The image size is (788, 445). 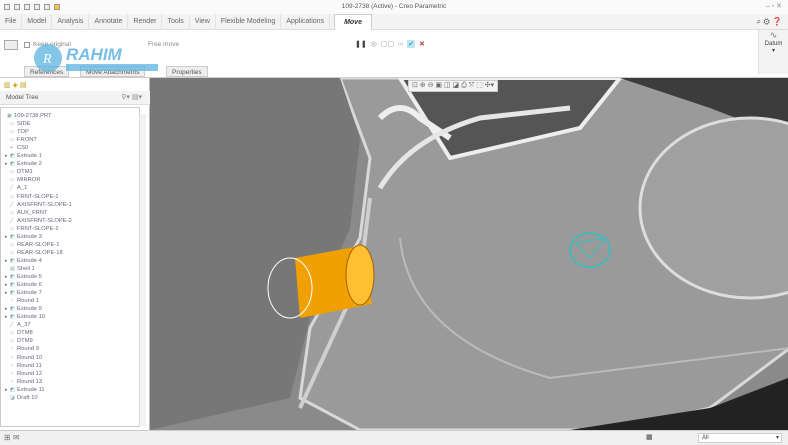 I want to click on tree-item: ▸ ◩ Extrude 5, so click(x=23, y=277).